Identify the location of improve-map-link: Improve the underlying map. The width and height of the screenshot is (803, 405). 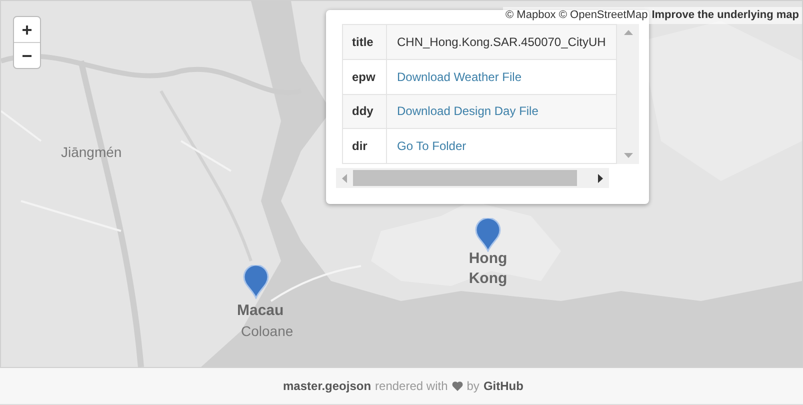
(725, 15).